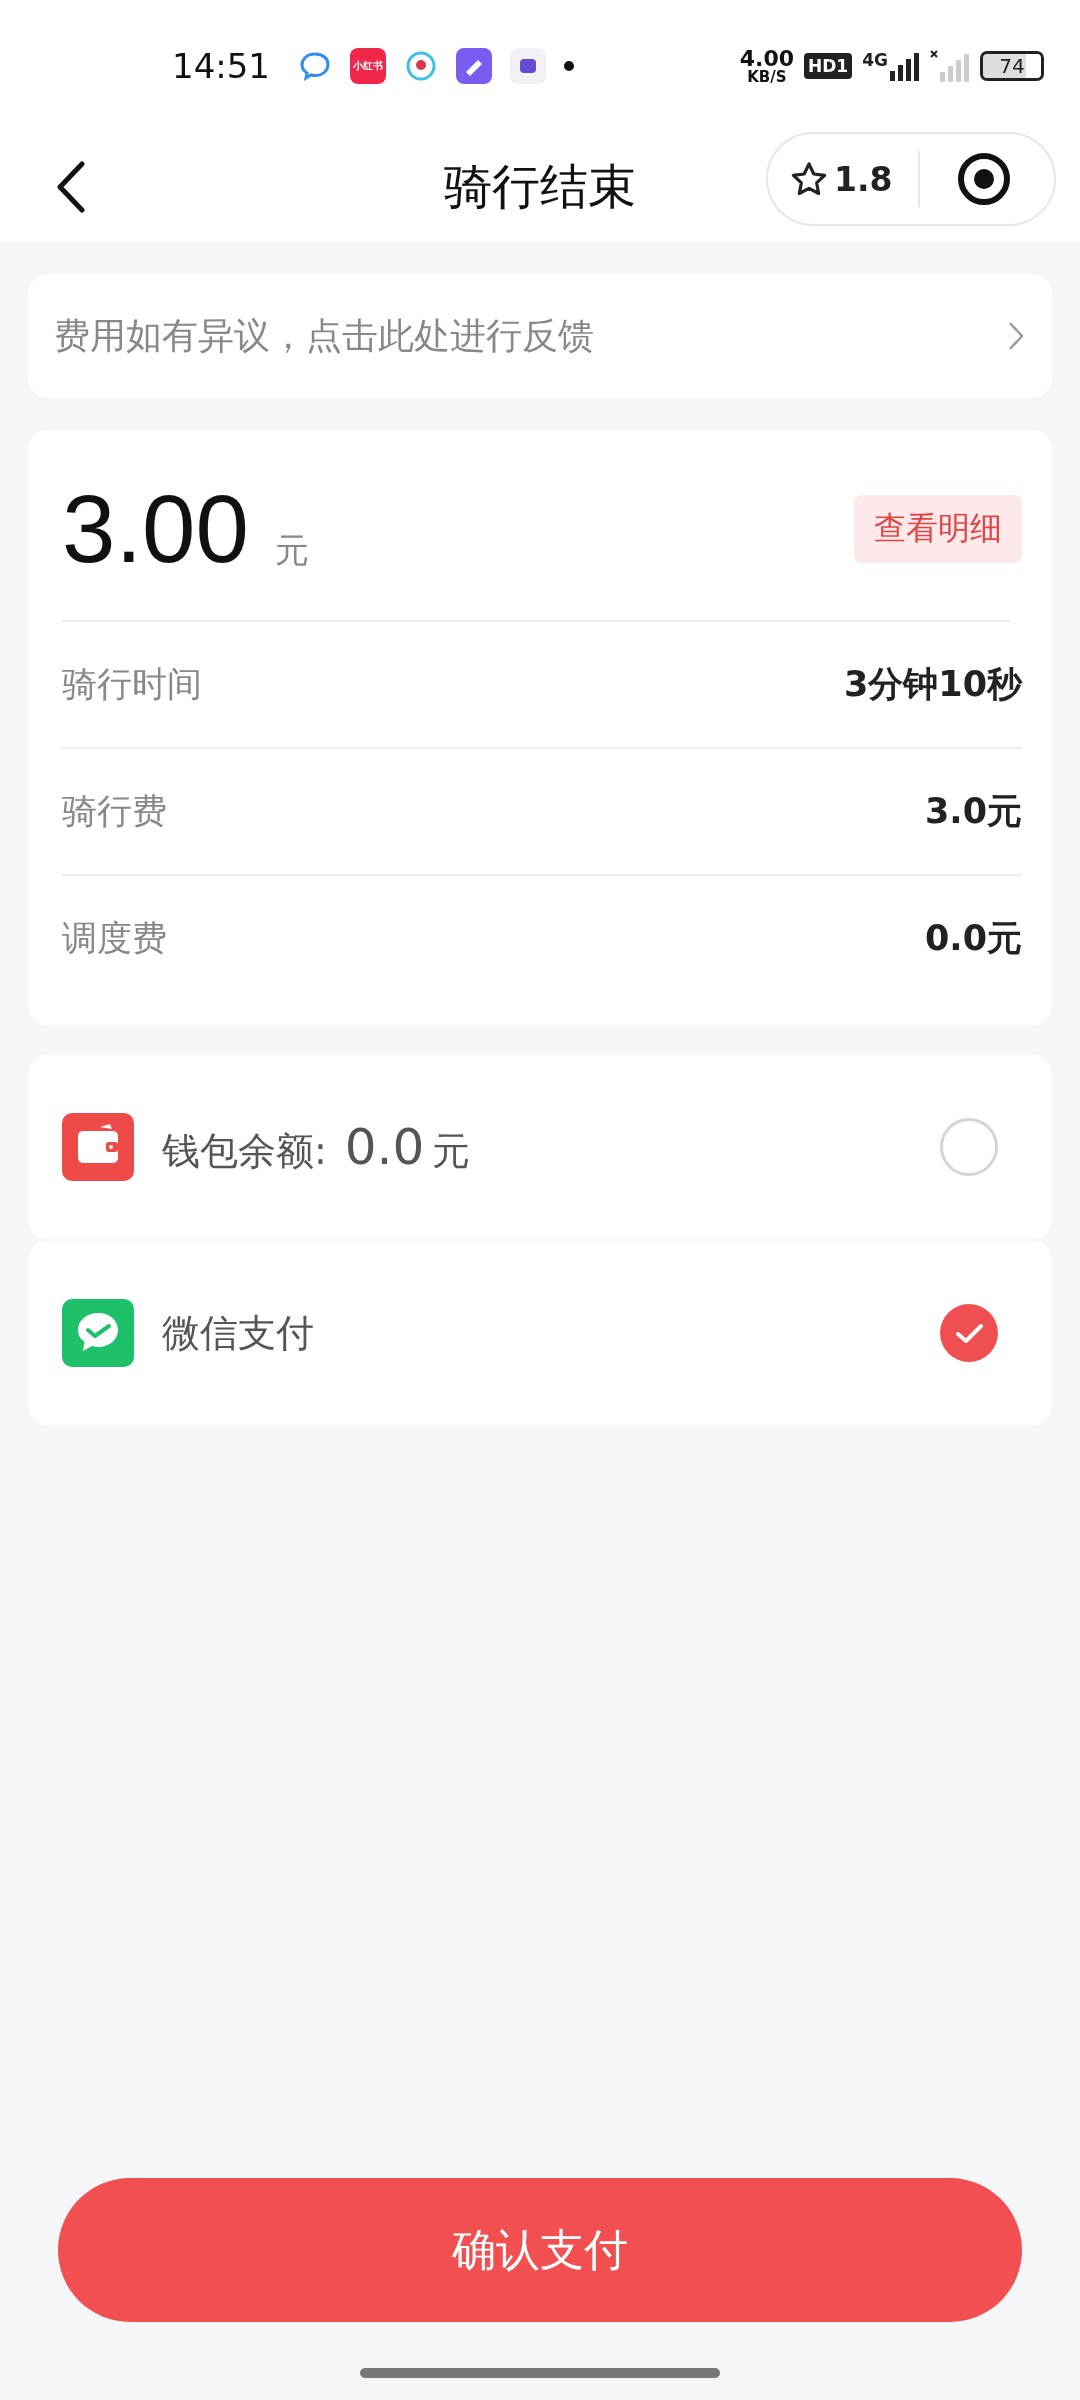  I want to click on fare-unit: 元, so click(291, 550).